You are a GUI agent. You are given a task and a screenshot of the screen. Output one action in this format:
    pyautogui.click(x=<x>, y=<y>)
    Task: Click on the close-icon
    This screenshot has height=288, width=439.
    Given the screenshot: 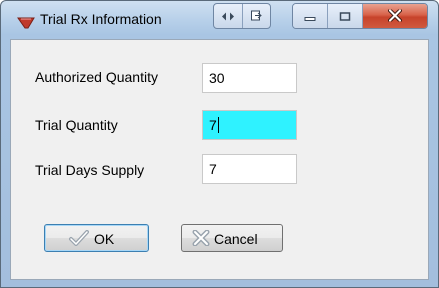 What is the action you would take?
    pyautogui.click(x=395, y=16)
    